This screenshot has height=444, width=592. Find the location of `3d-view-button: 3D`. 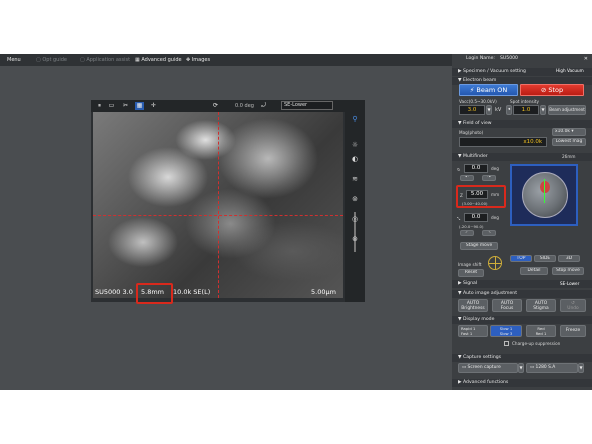

3d-view-button: 3D is located at coordinates (569, 258).